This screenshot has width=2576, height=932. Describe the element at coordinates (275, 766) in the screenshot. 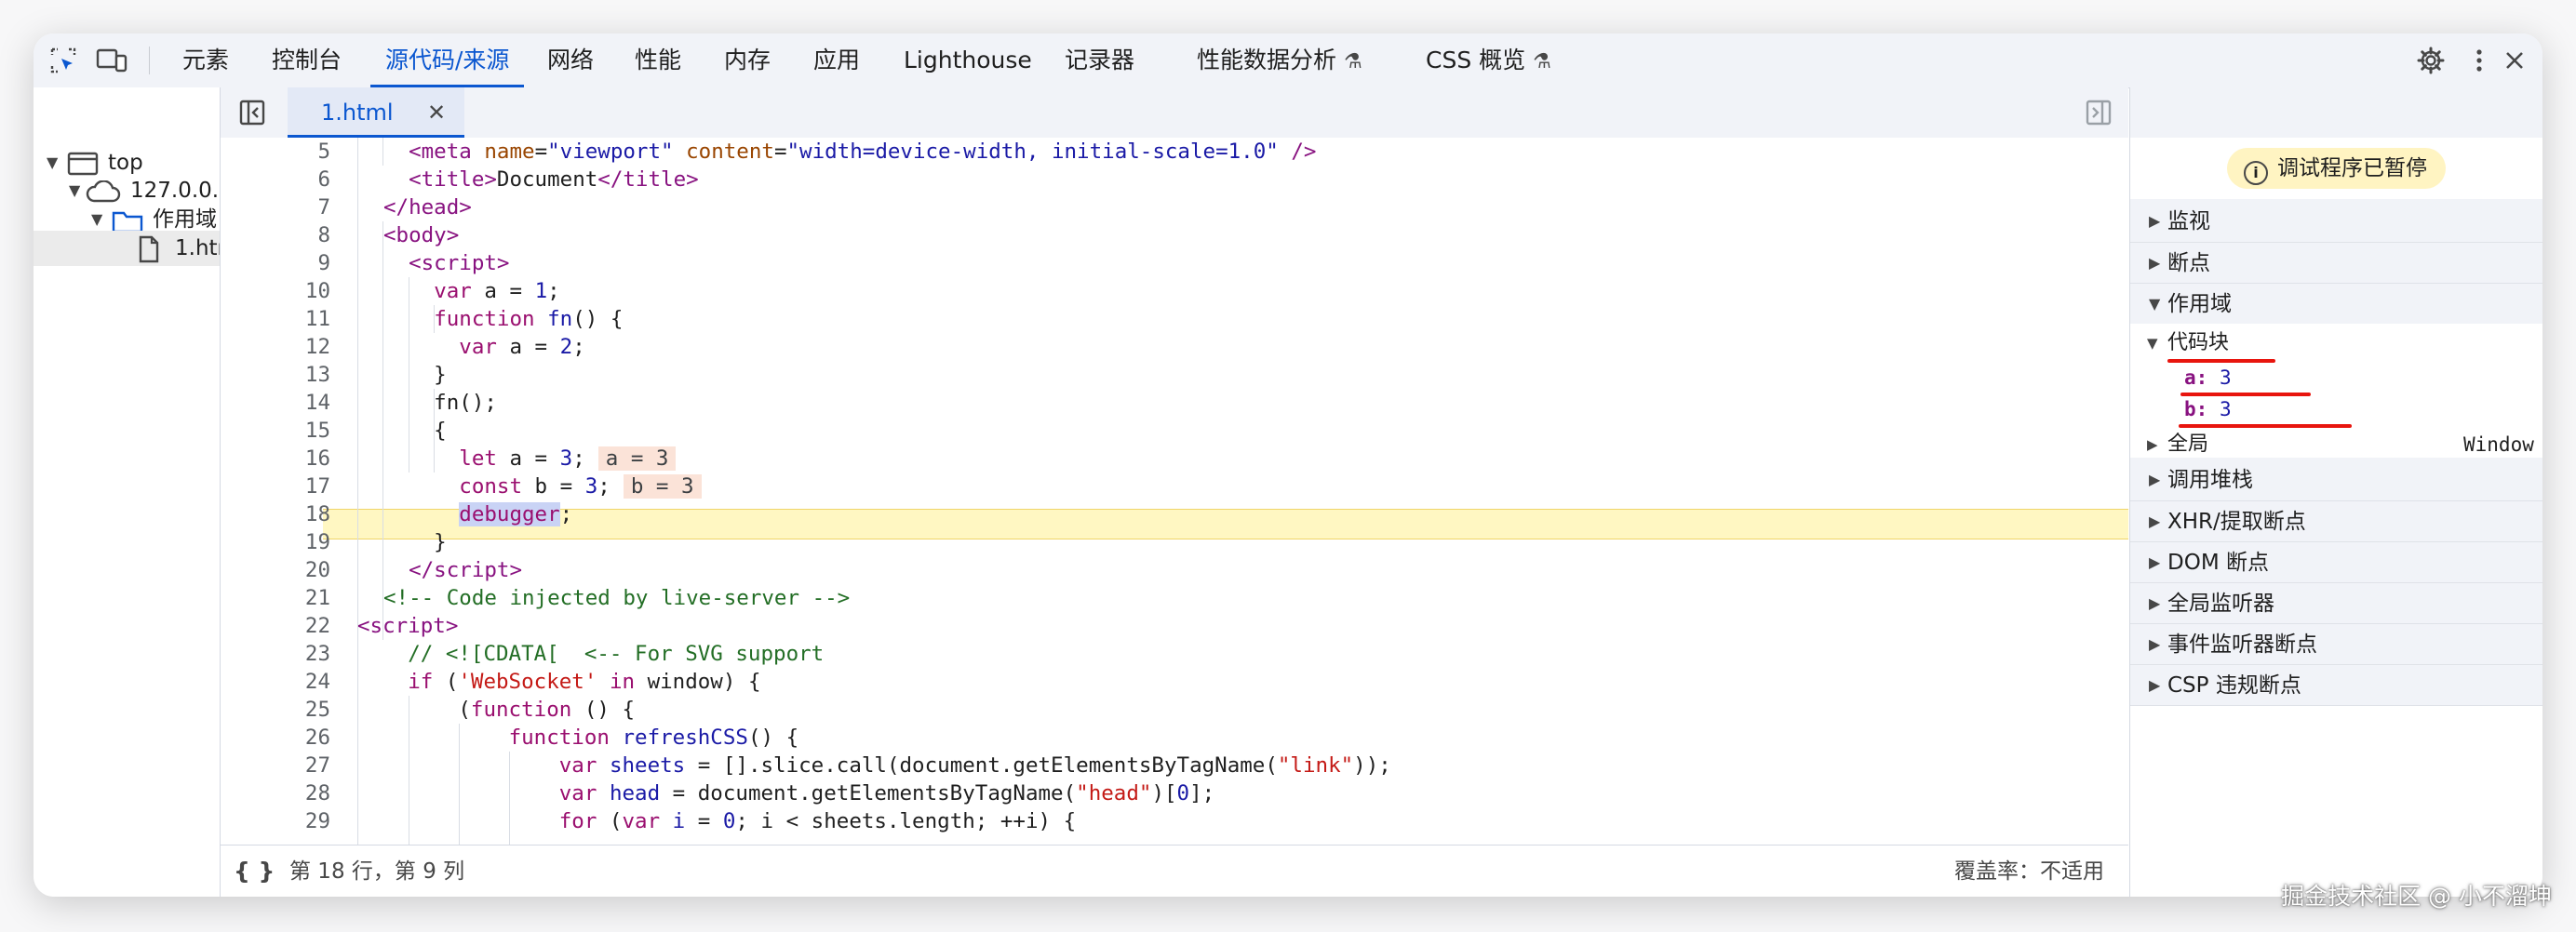

I see `line-number: 27` at that location.